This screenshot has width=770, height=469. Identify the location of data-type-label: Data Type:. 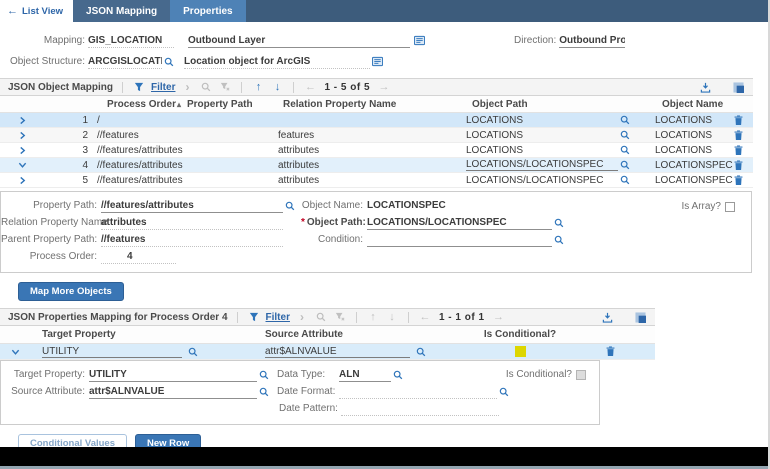
(301, 374).